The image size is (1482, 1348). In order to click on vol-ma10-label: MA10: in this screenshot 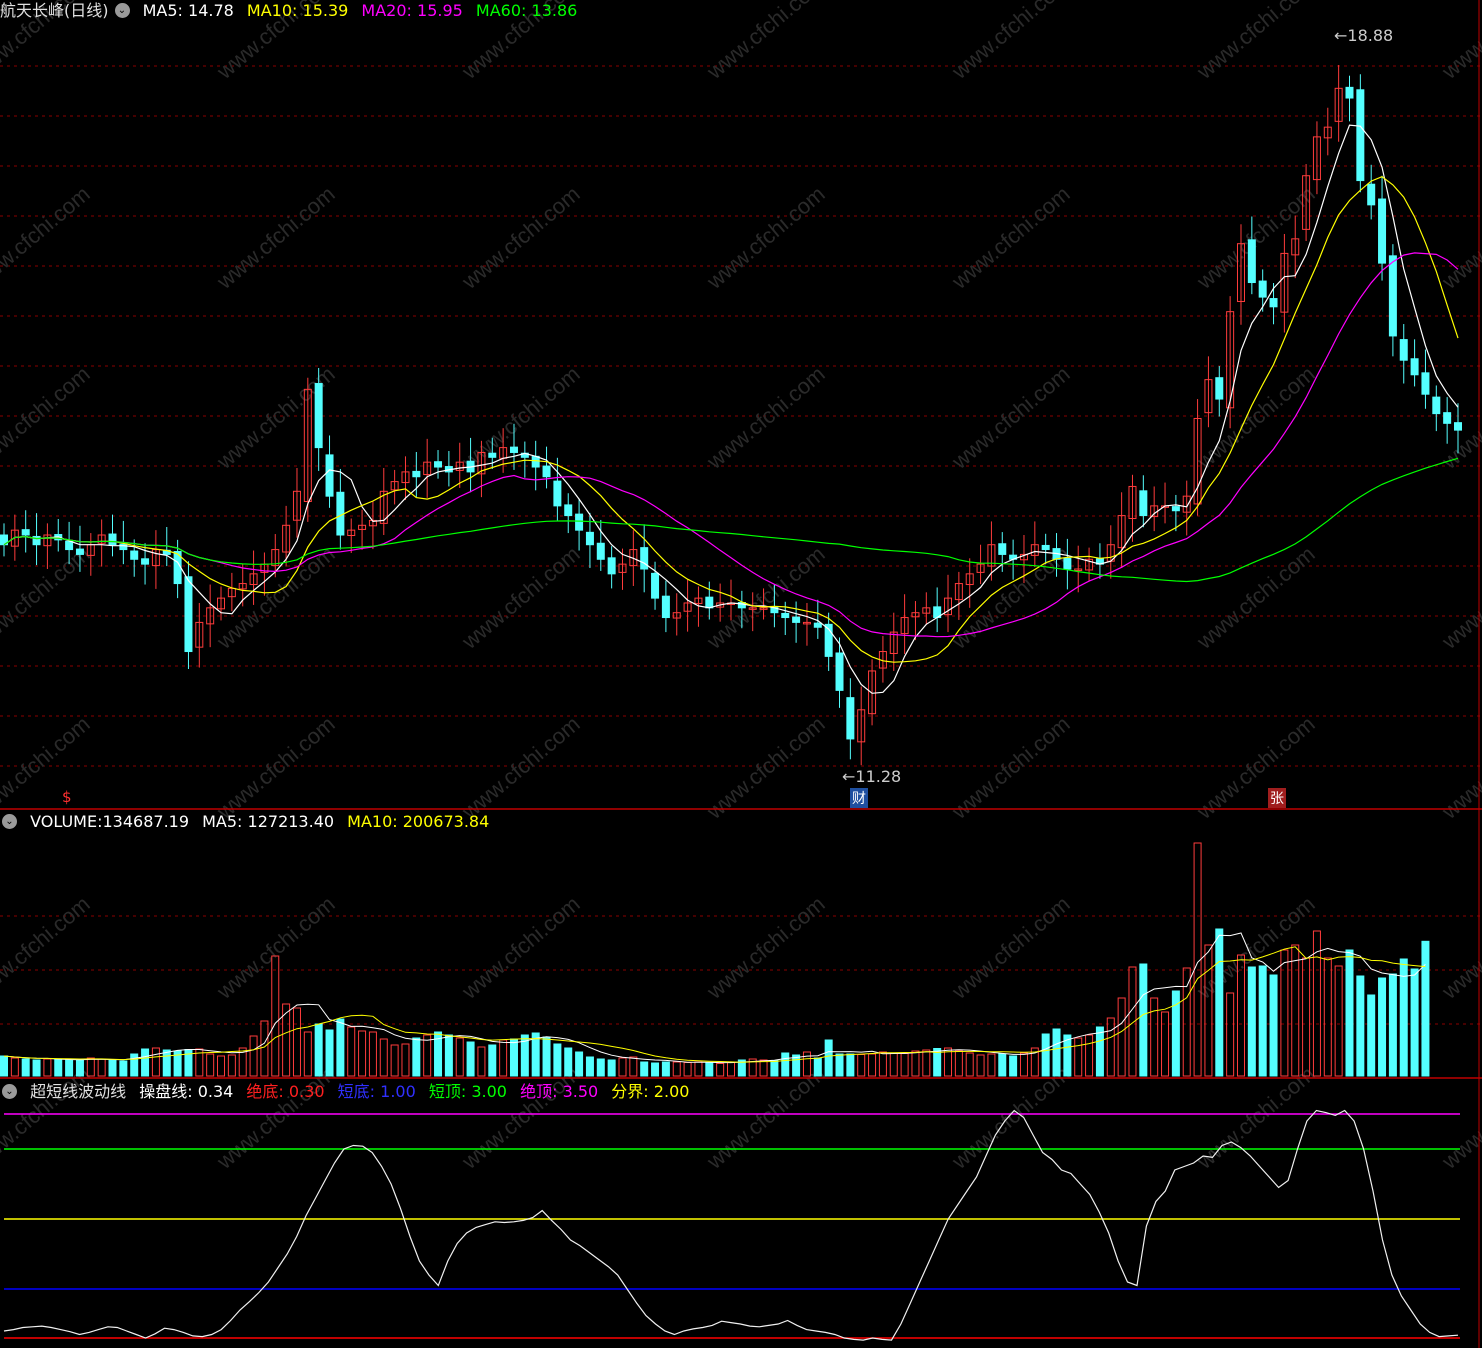, I will do `click(372, 821)`.